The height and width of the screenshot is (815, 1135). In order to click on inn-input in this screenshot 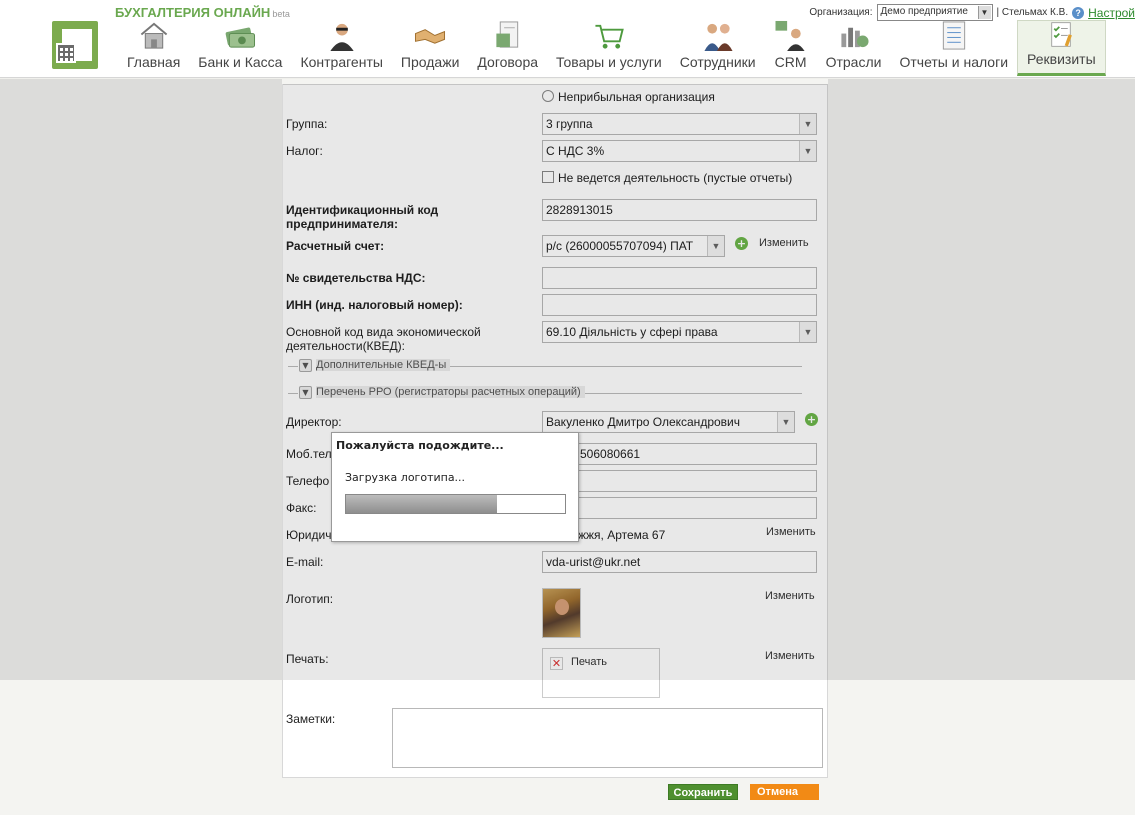, I will do `click(679, 305)`.